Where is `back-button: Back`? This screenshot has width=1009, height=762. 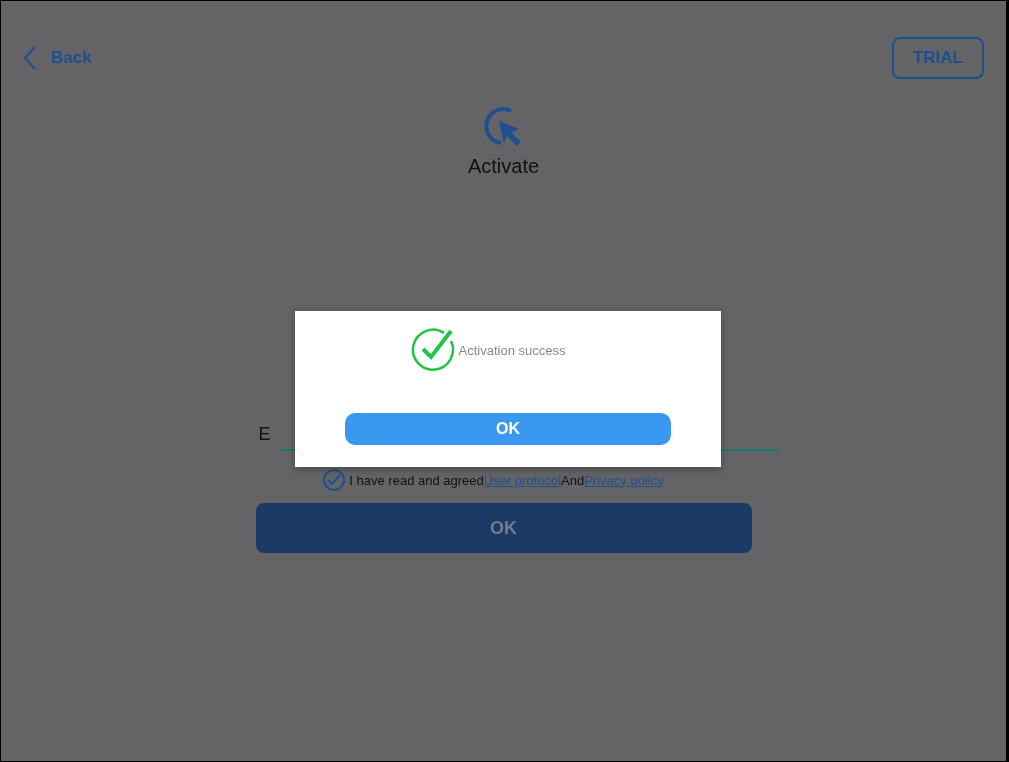 back-button: Back is located at coordinates (57, 58).